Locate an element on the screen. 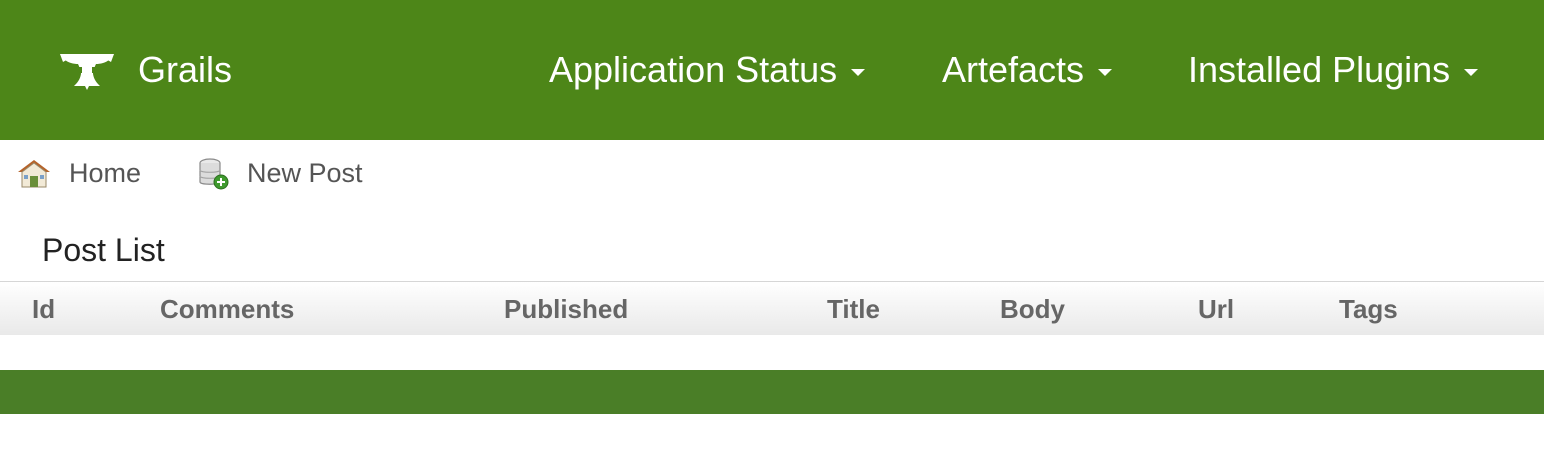  new-post-link: New Post is located at coordinates (279, 173).